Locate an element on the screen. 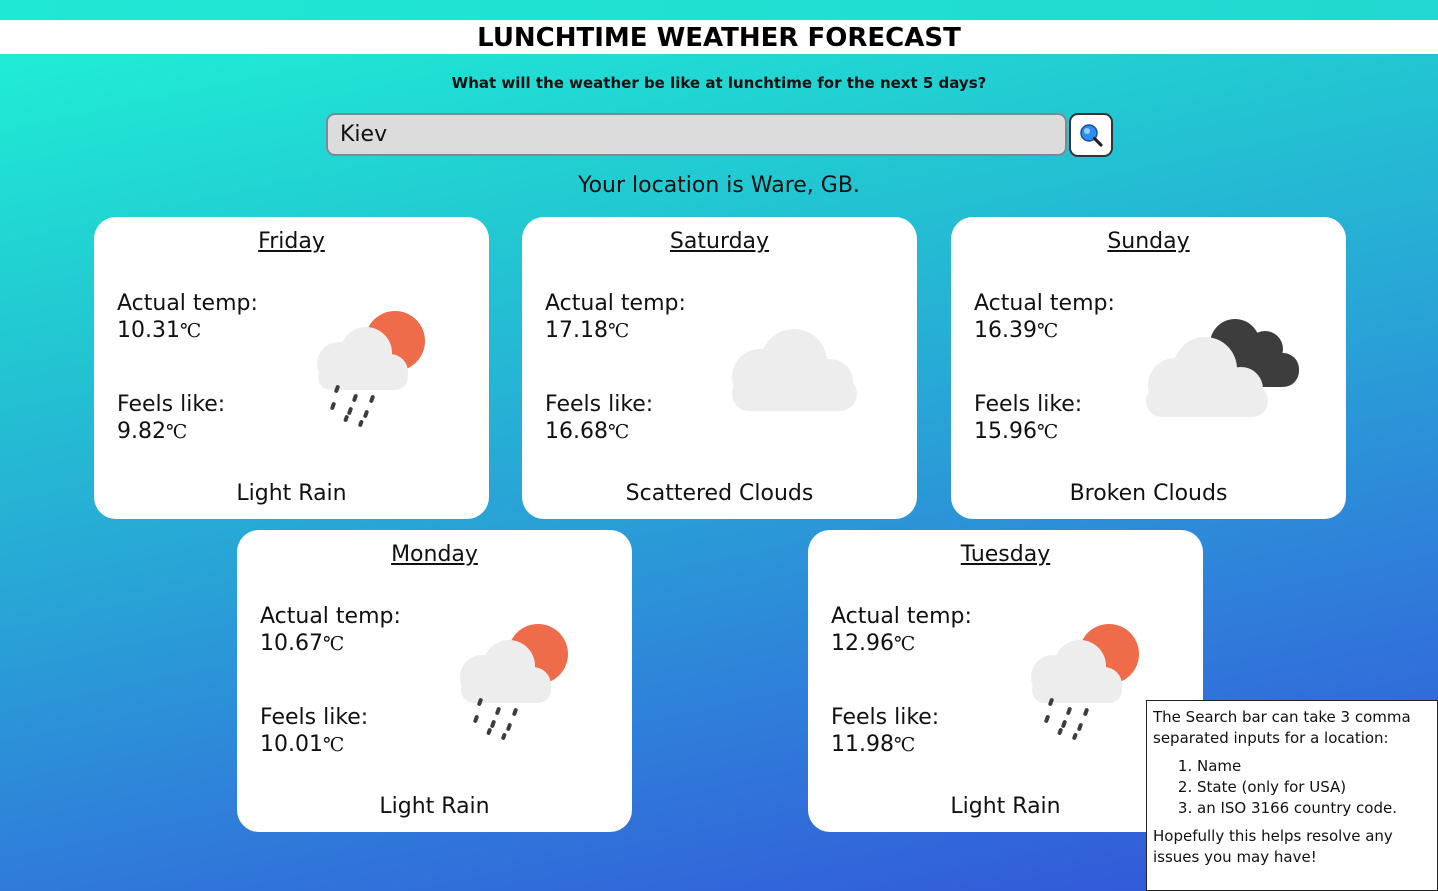 The image size is (1438, 891). day-name: Tuesday is located at coordinates (1005, 554).